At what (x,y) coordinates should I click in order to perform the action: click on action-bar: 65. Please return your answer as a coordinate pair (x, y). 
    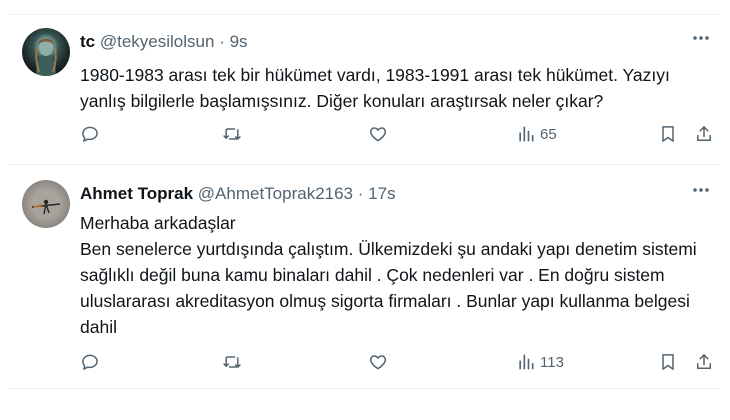
    Looking at the image, I should click on (400, 134).